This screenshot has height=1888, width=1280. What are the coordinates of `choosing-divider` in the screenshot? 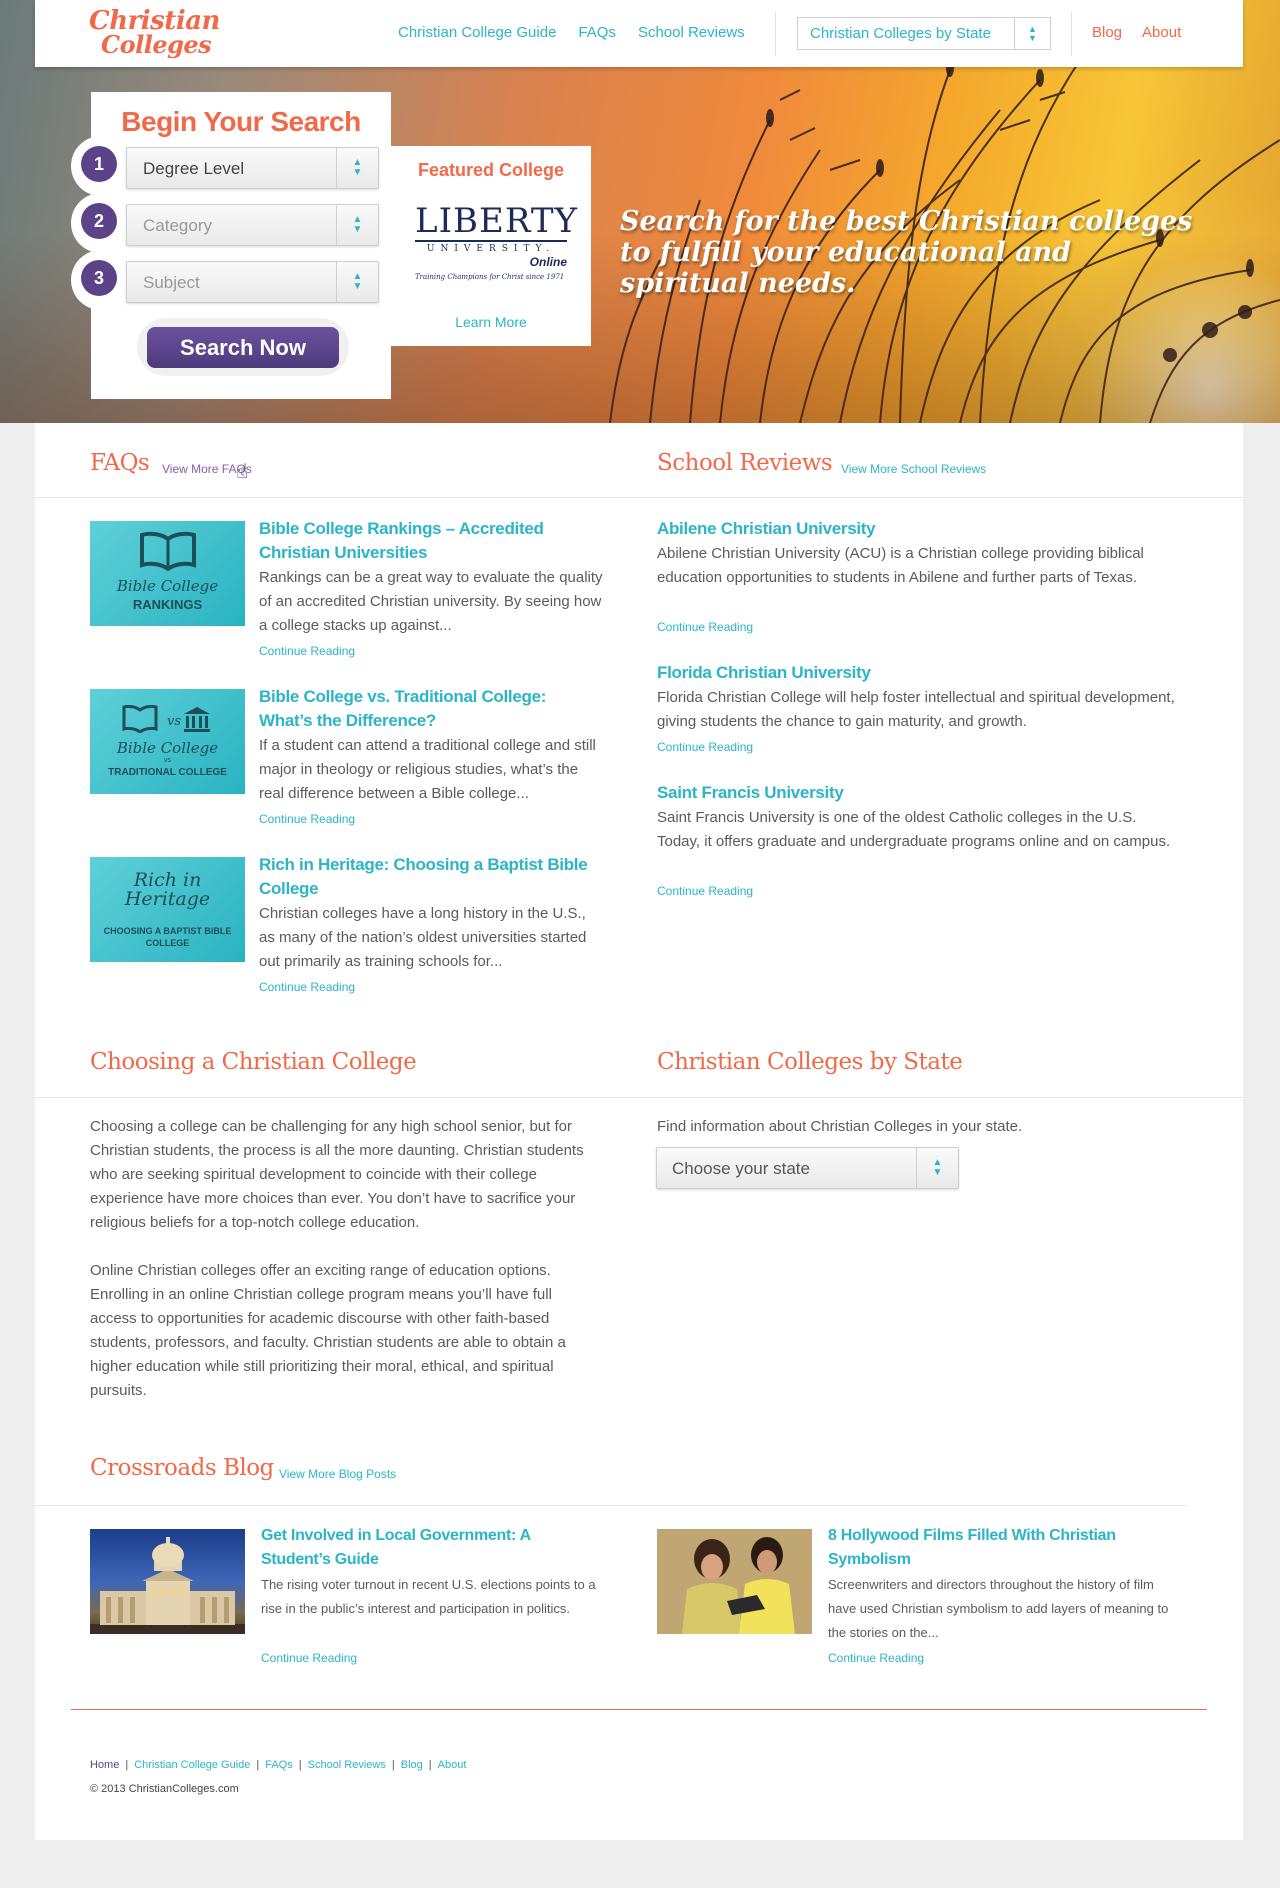 It's located at (328, 1097).